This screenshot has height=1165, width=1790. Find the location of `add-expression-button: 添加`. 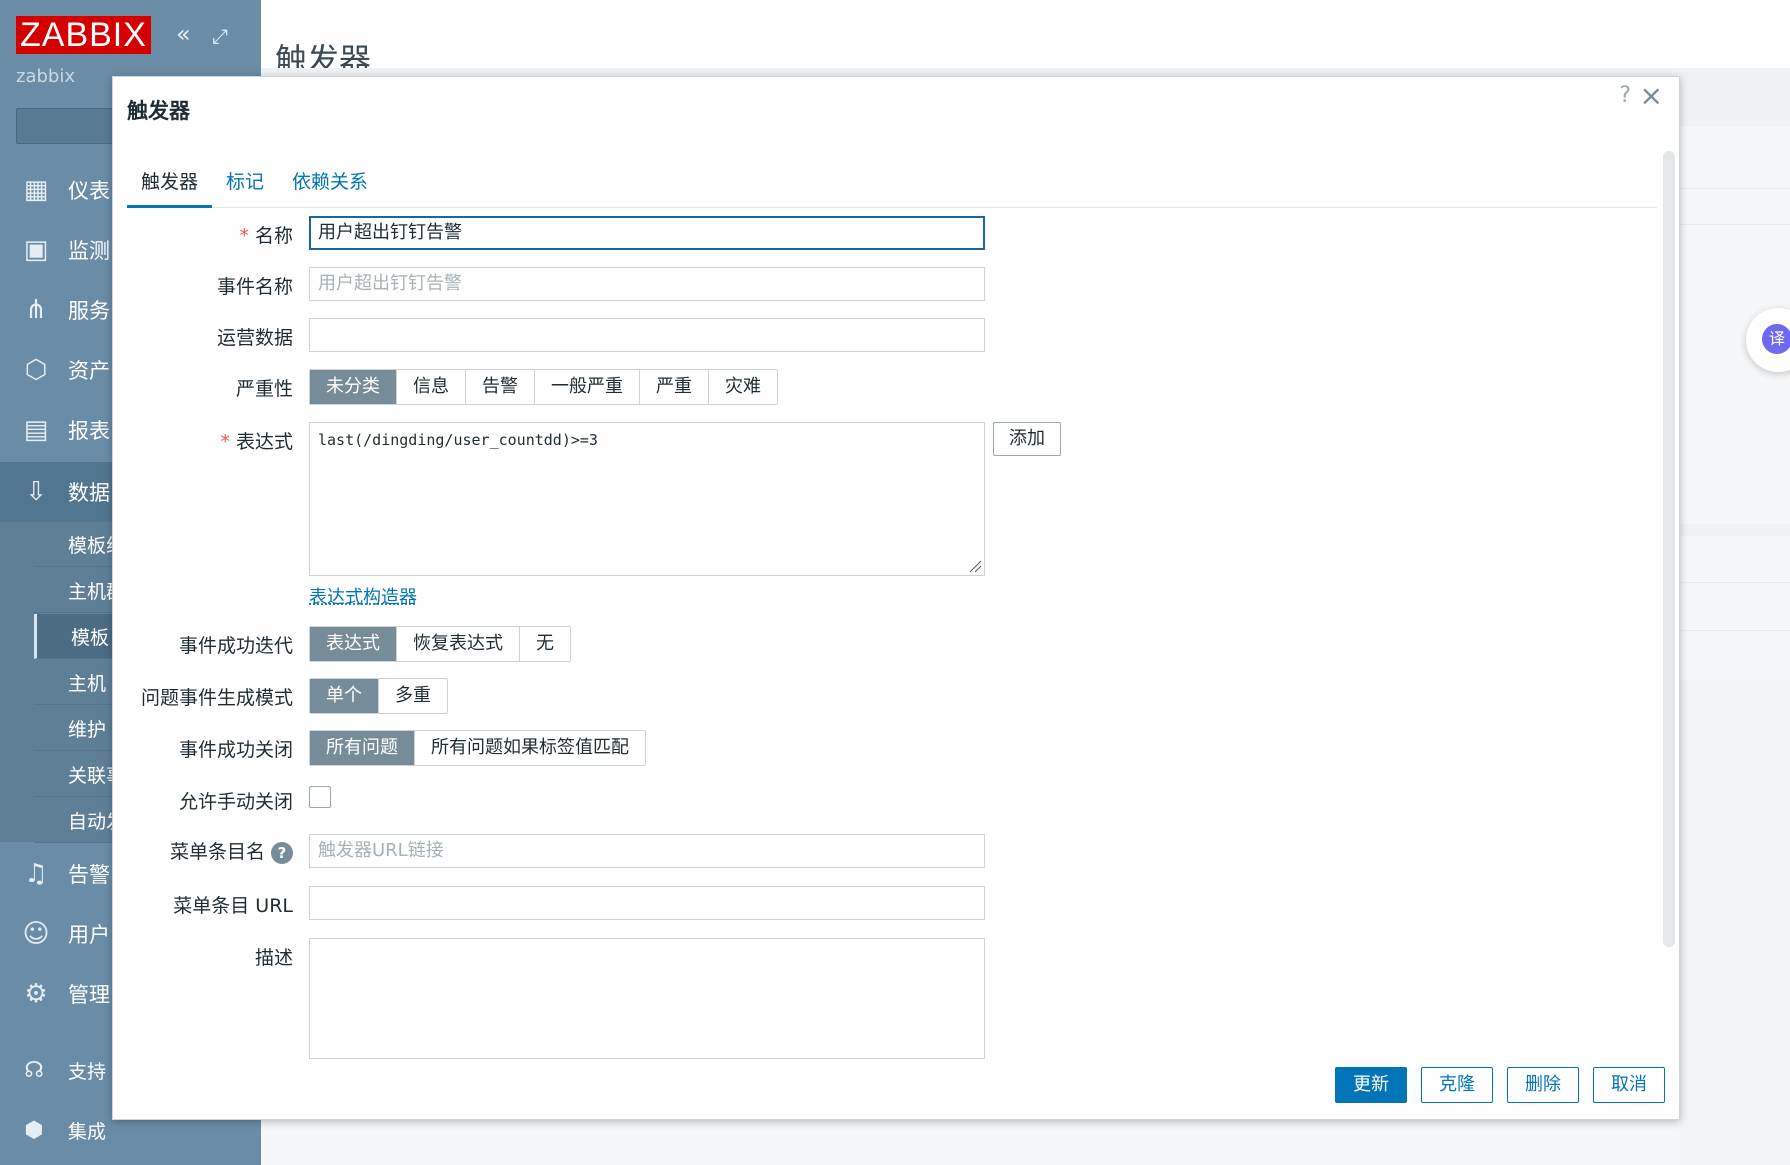

add-expression-button: 添加 is located at coordinates (1027, 439).